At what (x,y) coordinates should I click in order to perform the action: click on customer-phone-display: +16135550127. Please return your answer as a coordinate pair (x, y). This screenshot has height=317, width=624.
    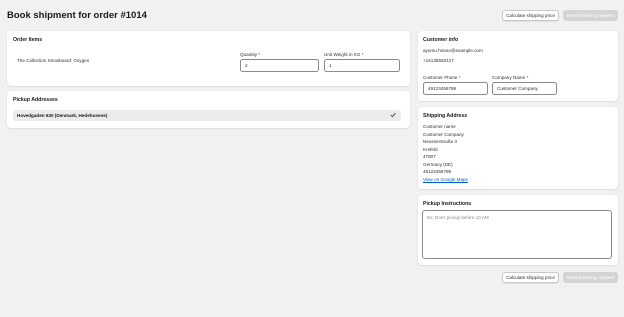
    Looking at the image, I should click on (438, 60).